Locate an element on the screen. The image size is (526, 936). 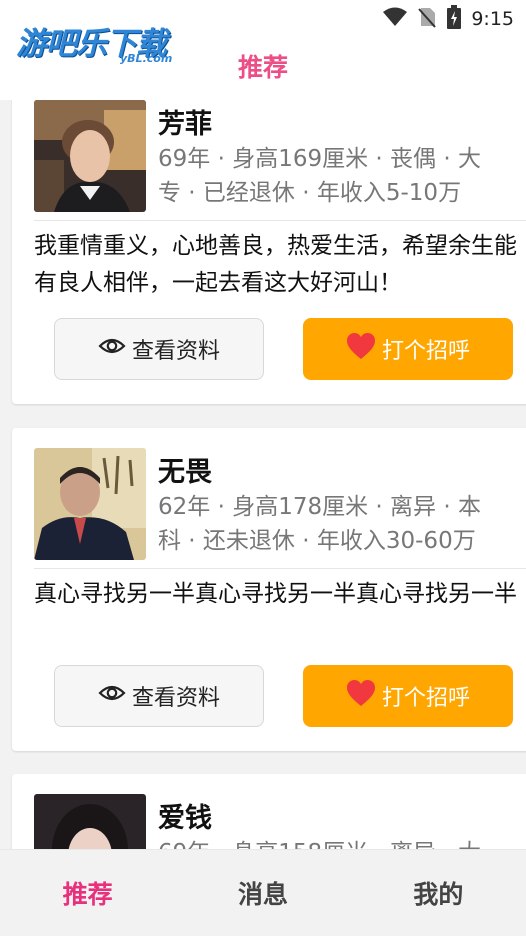
profile-name: 爱钱 is located at coordinates (185, 818).